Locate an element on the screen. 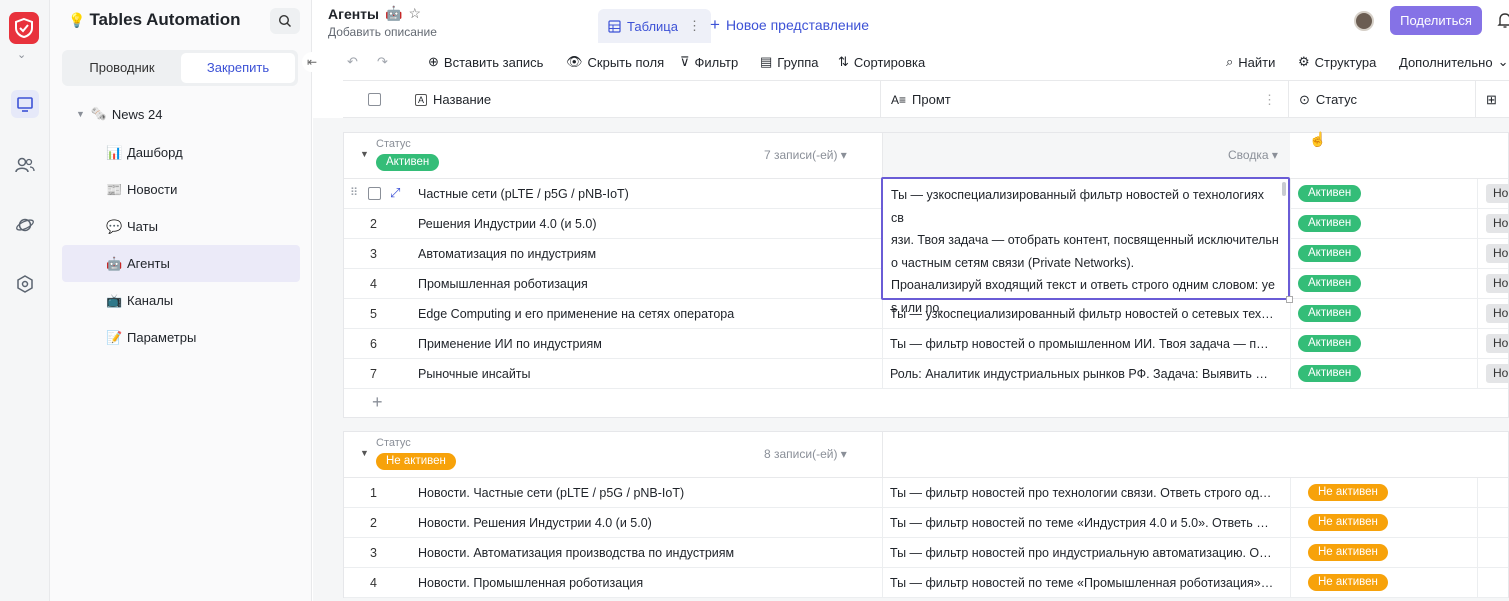 The width and height of the screenshot is (1509, 601). chevron-down-icon: ⌄ is located at coordinates (21, 54).